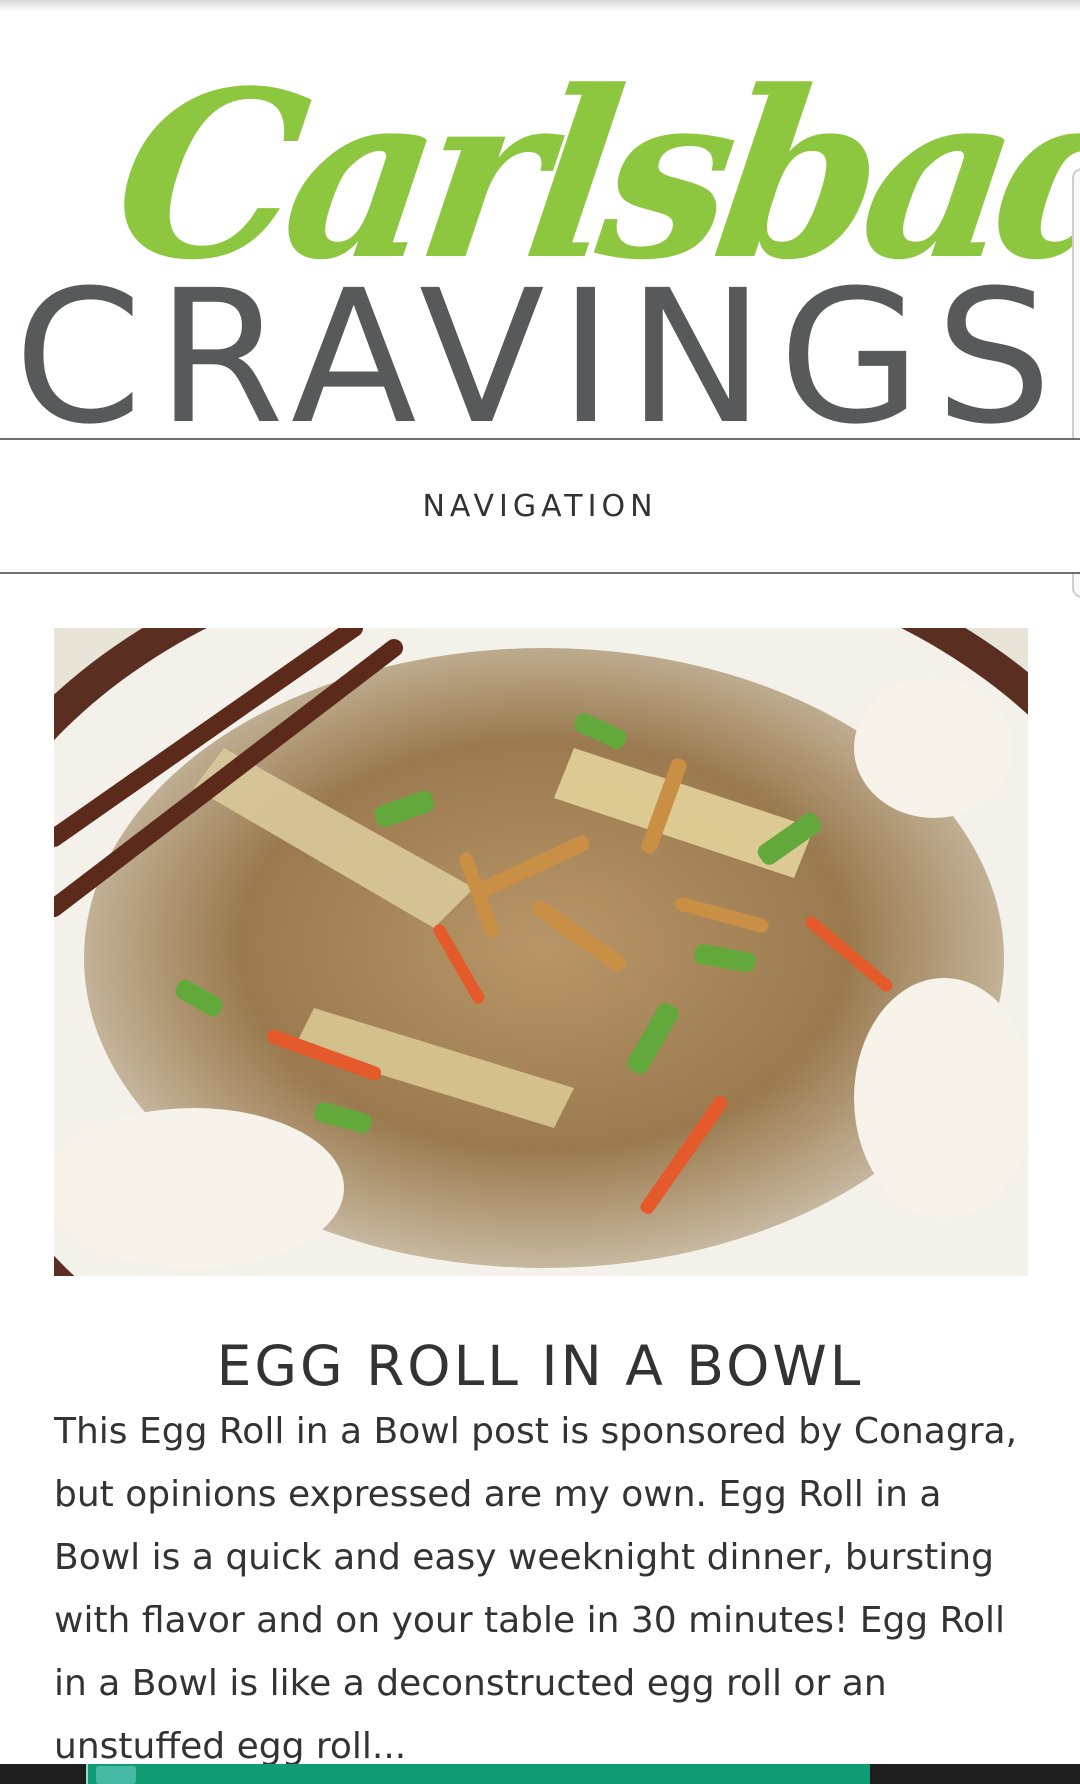  I want to click on navigation-menu-toggle: NAVIGATION, so click(540, 506).